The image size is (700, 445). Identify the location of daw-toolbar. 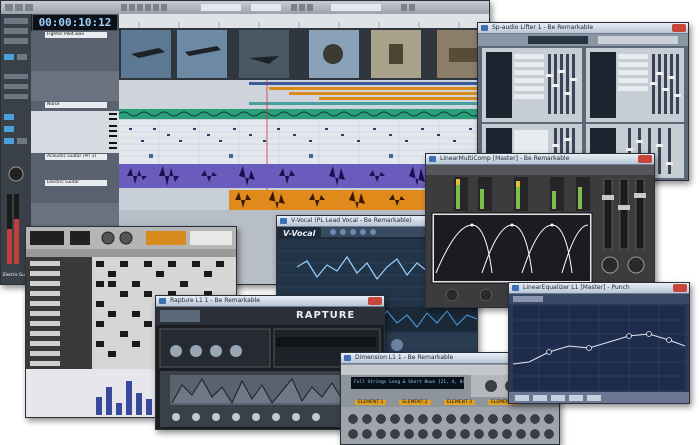
(245, 8).